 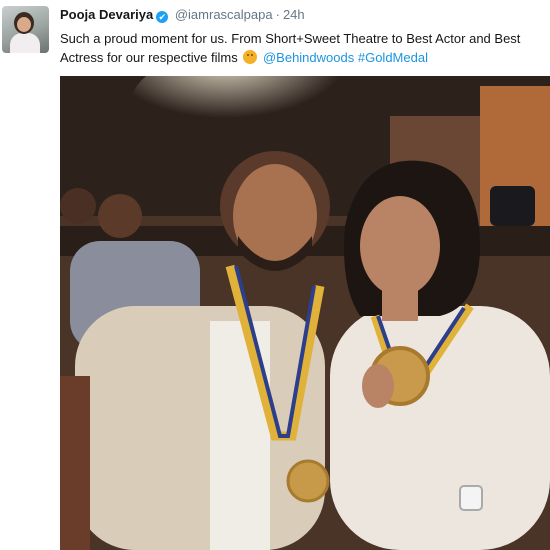 I want to click on smiling-face-icon, so click(x=250, y=57).